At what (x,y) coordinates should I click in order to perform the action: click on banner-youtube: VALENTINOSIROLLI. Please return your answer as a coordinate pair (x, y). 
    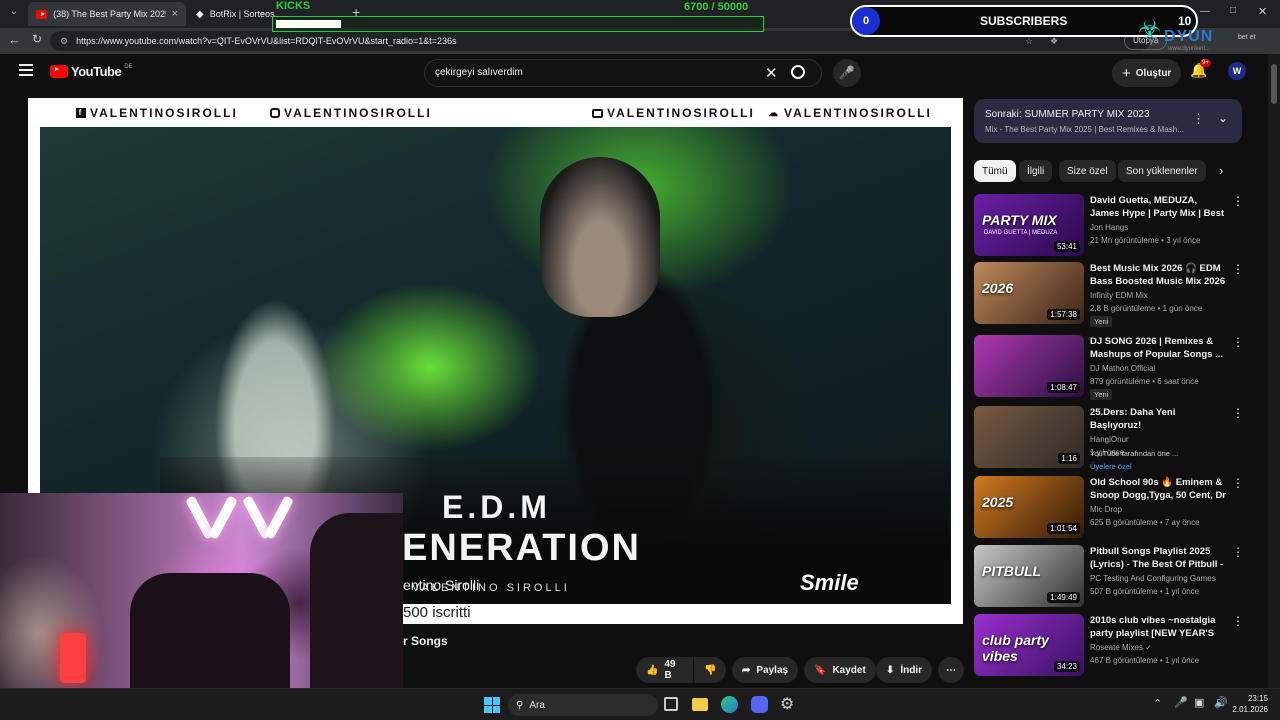
    Looking at the image, I should click on (673, 113).